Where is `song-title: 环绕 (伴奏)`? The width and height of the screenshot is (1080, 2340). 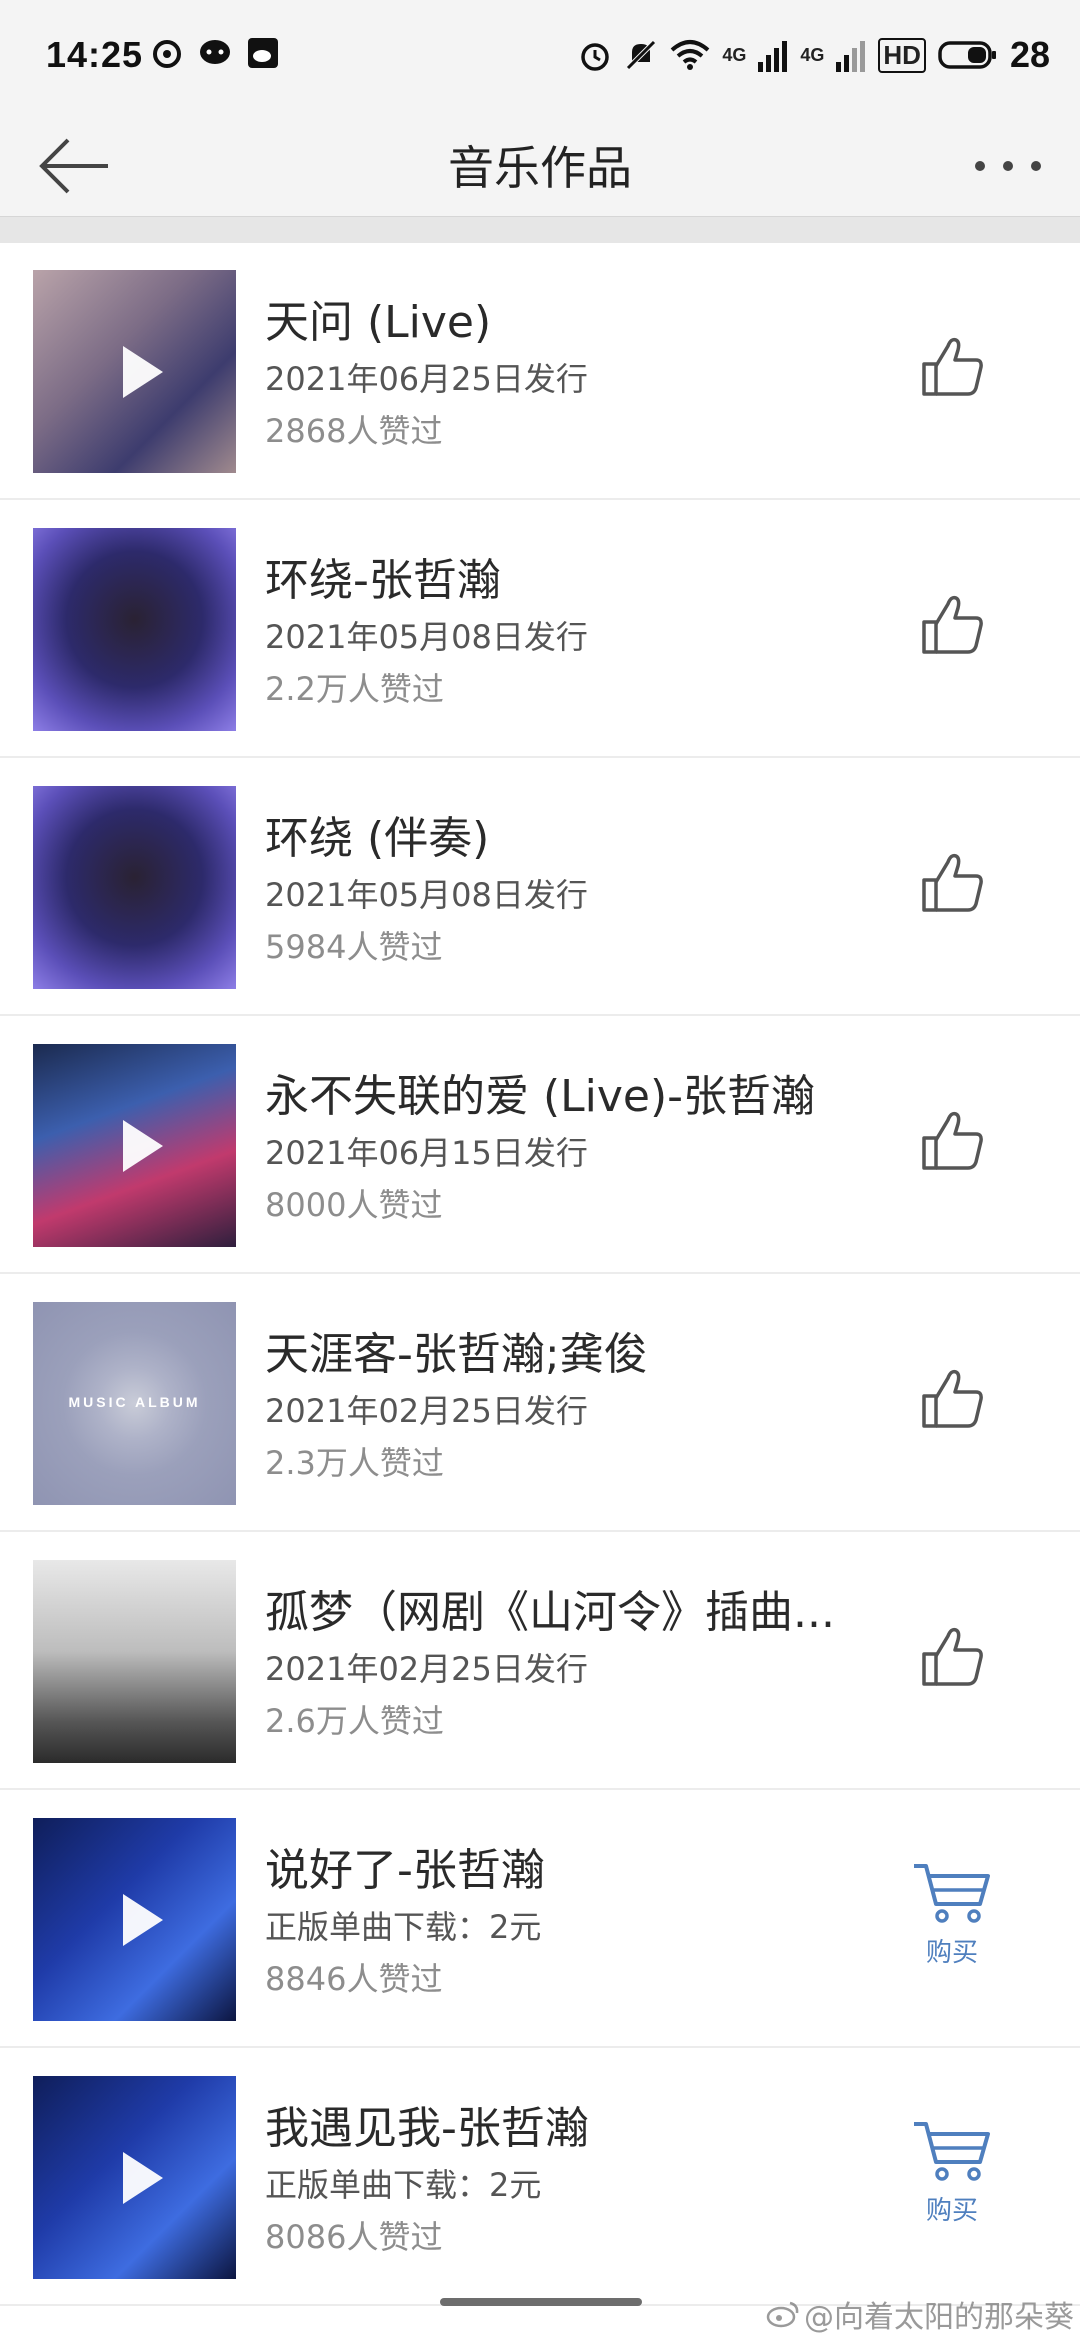 song-title: 环绕 (伴奏) is located at coordinates (377, 838).